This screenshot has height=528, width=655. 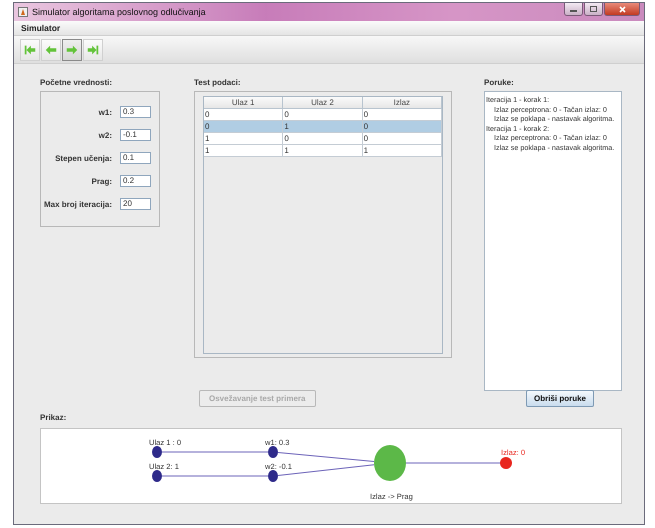 I want to click on field-label: Max broj iteracija:, so click(x=77, y=204).